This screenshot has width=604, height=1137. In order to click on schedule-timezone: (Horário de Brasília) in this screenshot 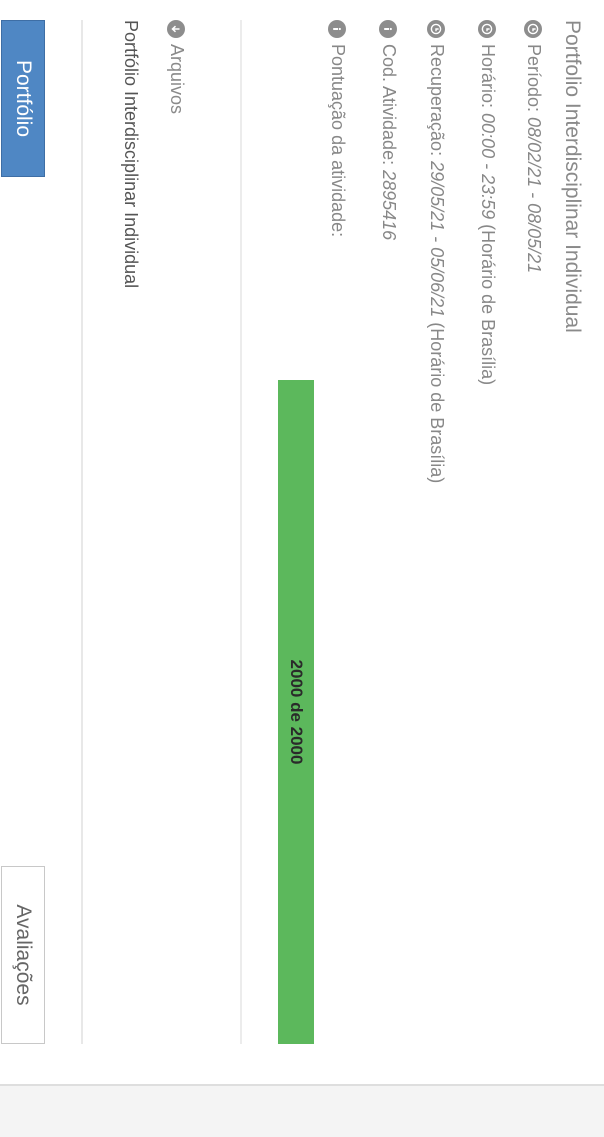, I will do `click(488, 305)`.